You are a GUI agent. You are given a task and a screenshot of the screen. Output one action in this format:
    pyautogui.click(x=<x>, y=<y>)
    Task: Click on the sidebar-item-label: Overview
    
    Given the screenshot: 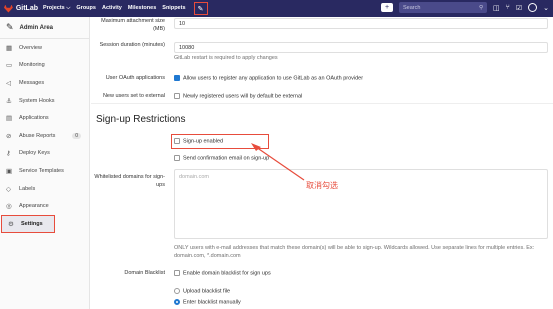 What is the action you would take?
    pyautogui.click(x=30, y=47)
    